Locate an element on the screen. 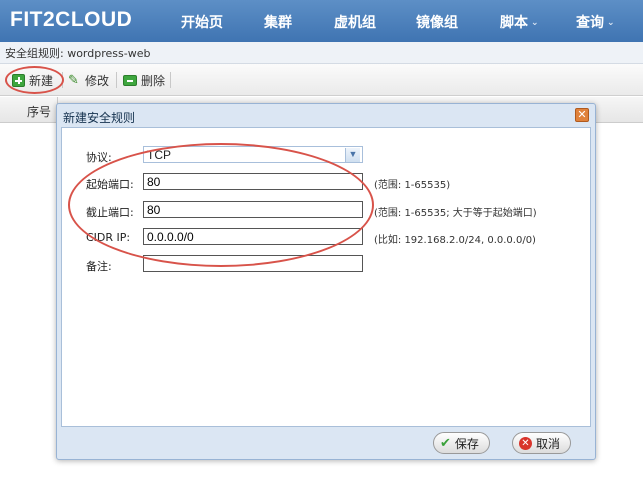 The height and width of the screenshot is (479, 643). nav-item-home: 开始页 is located at coordinates (202, 22).